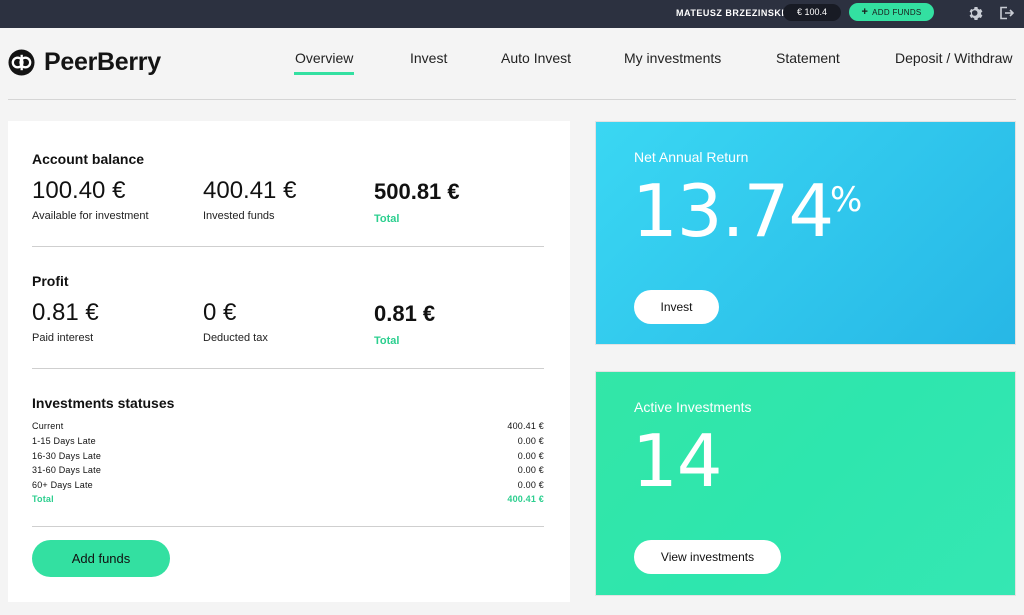 The image size is (1024, 615). I want to click on peerberry-logo-icon, so click(21, 62).